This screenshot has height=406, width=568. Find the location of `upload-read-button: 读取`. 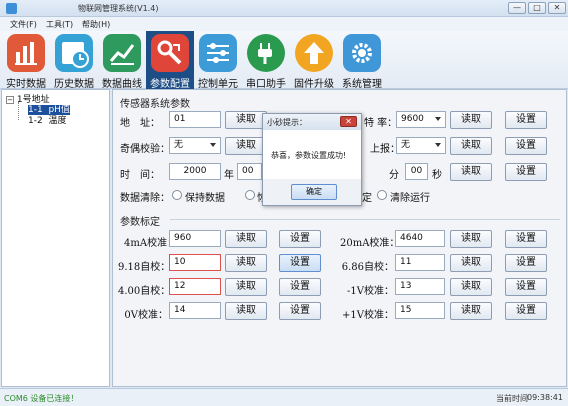

upload-read-button: 读取 is located at coordinates (471, 146).